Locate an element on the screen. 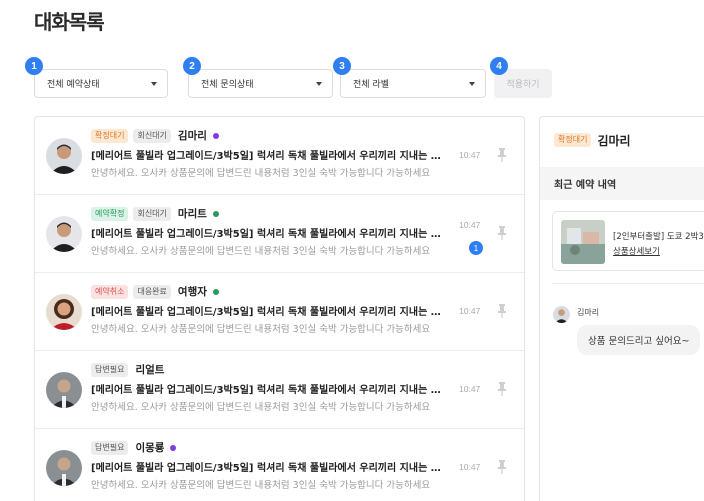 The width and height of the screenshot is (704, 501). label-select: 전체 라벨 is located at coordinates (413, 83).